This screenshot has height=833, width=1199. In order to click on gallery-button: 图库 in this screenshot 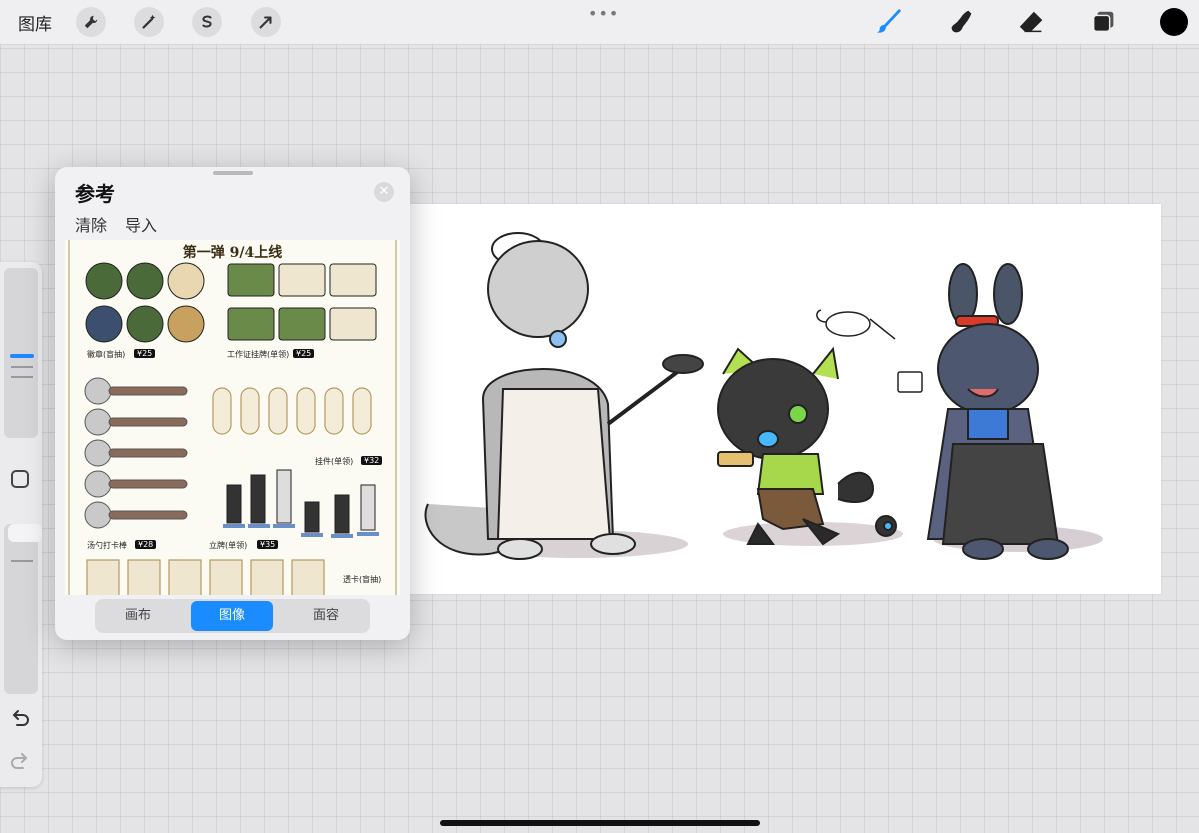, I will do `click(35, 22)`.